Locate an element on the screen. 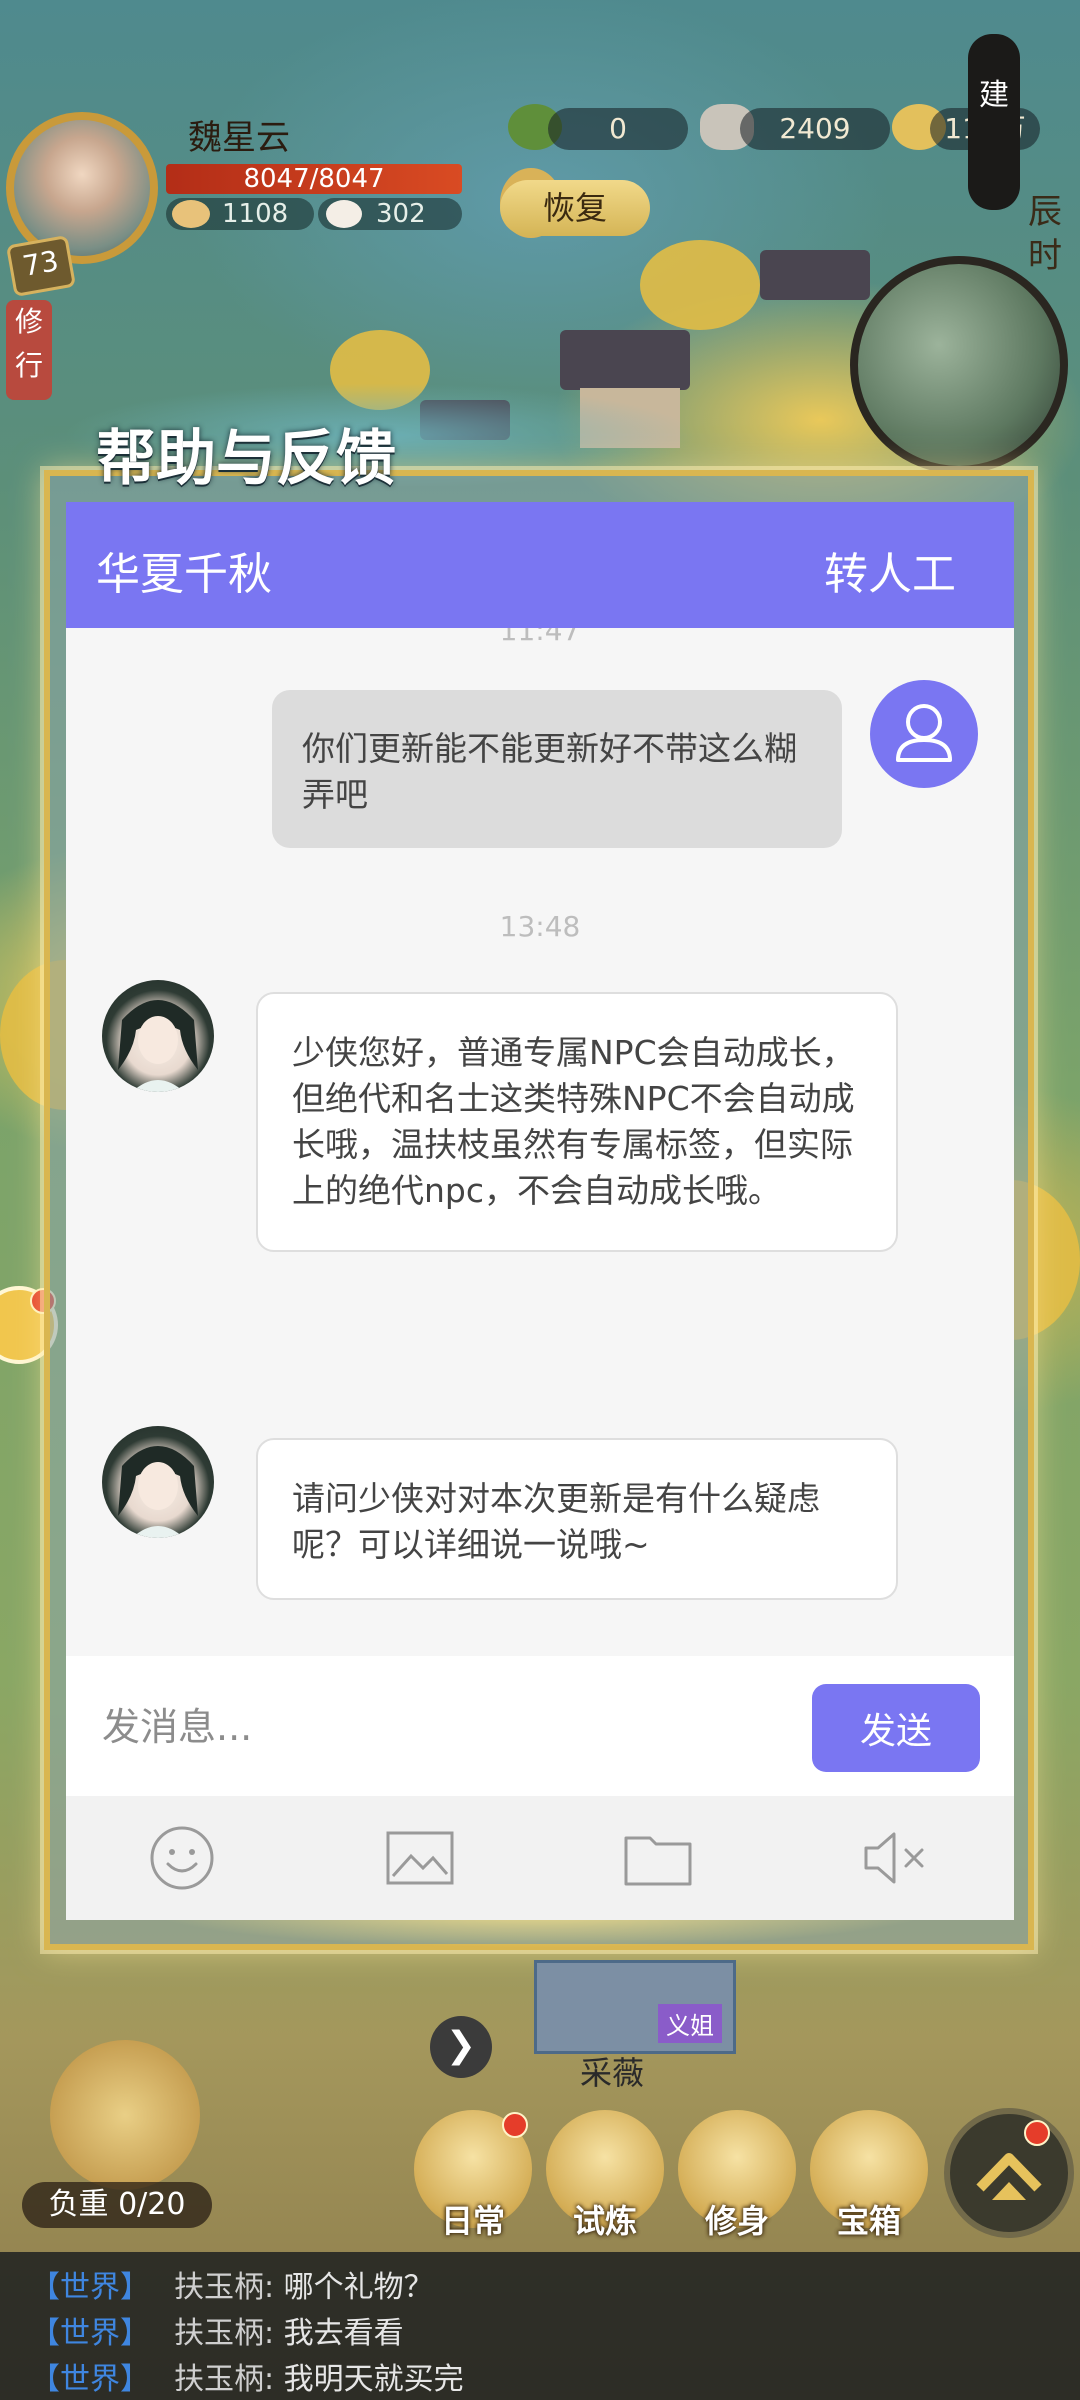  mute-icon is located at coordinates (896, 1858).